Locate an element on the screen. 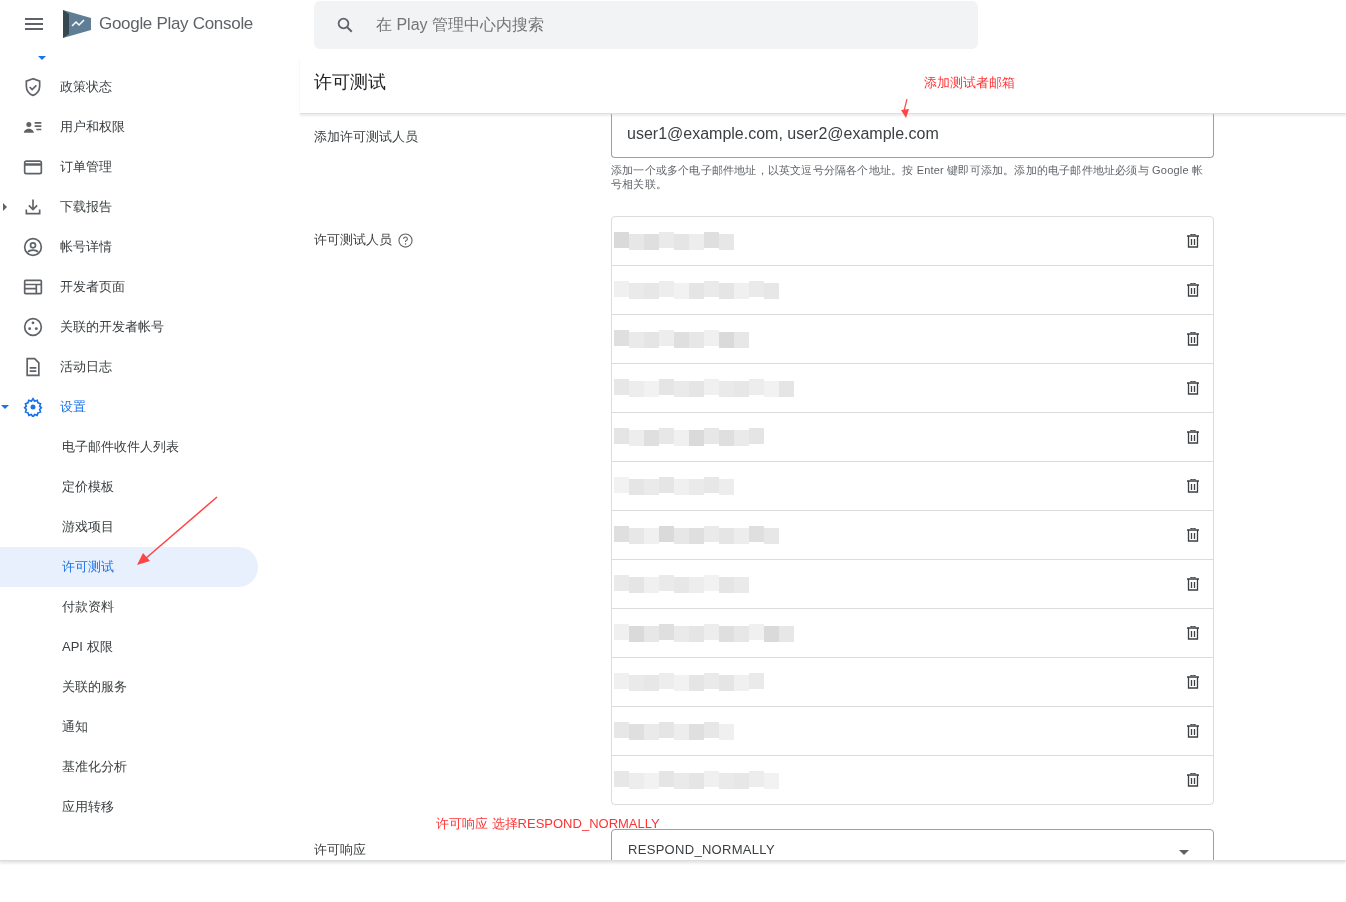  nav-item: 开发者页面 is located at coordinates (150, 287).